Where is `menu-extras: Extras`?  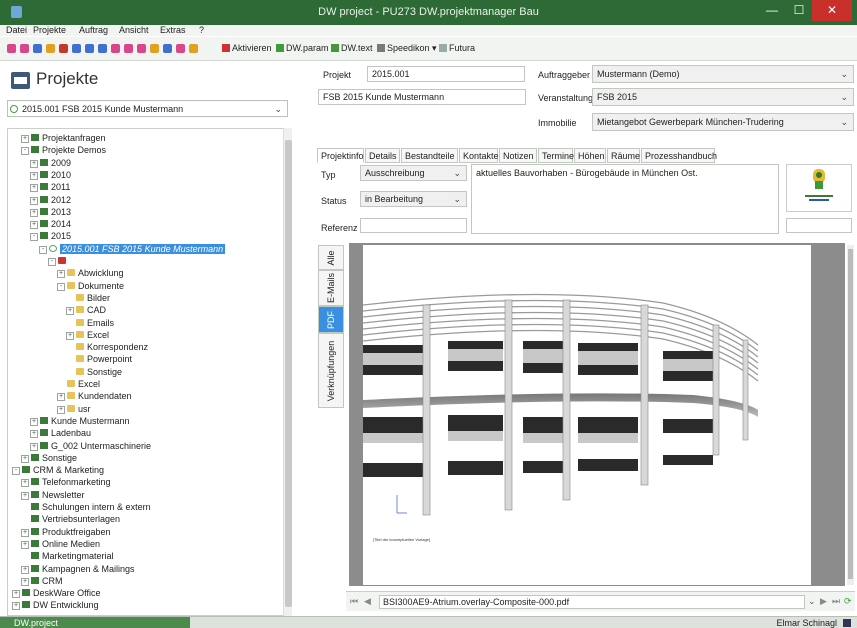
menu-extras: Extras is located at coordinates (173, 30).